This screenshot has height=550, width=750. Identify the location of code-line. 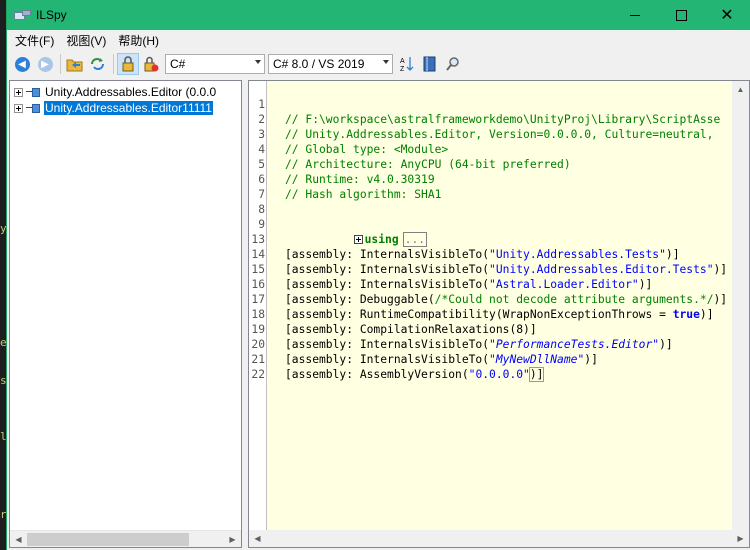
(499, 389).